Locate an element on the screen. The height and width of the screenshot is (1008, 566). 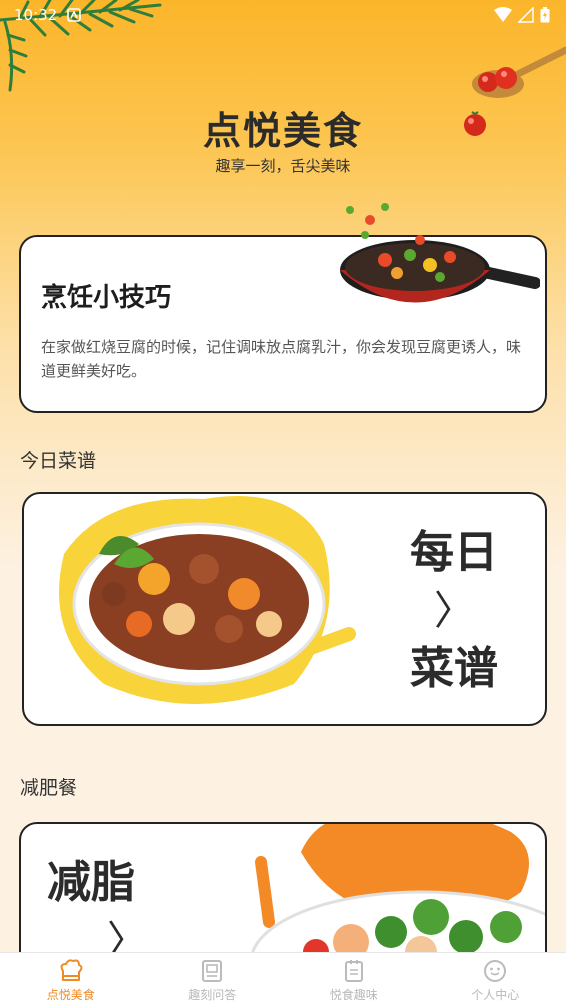
daily-recipe-text: 每日 〉 菜谱 is located at coordinates (454, 611).